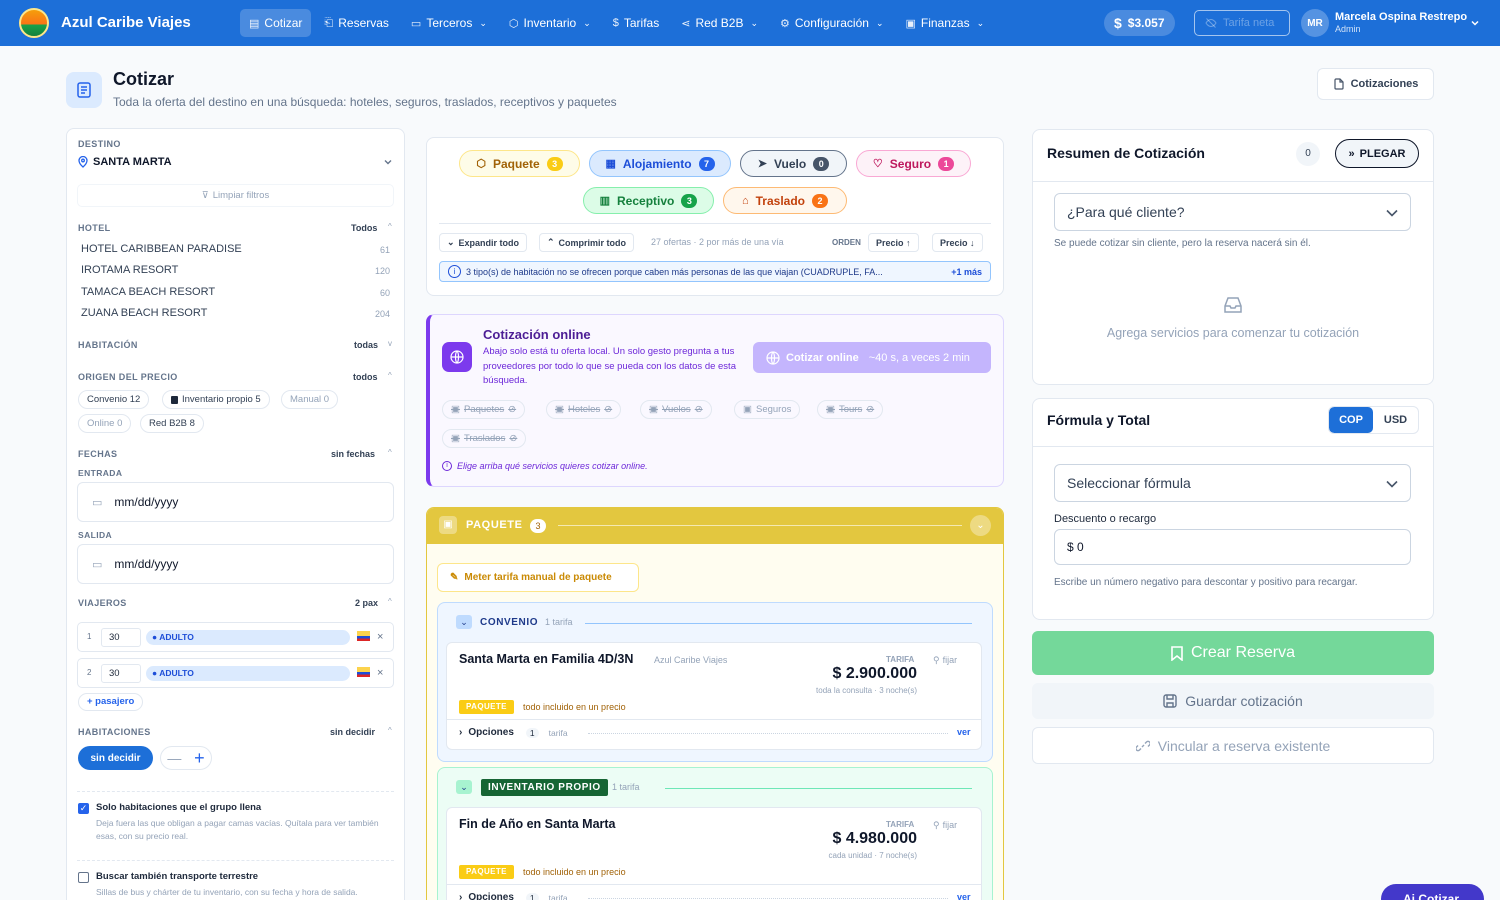 This screenshot has height=900, width=1500. What do you see at coordinates (550, 23) in the screenshot?
I see `nav-item-3: ⬡ Inventario ⌄` at bounding box center [550, 23].